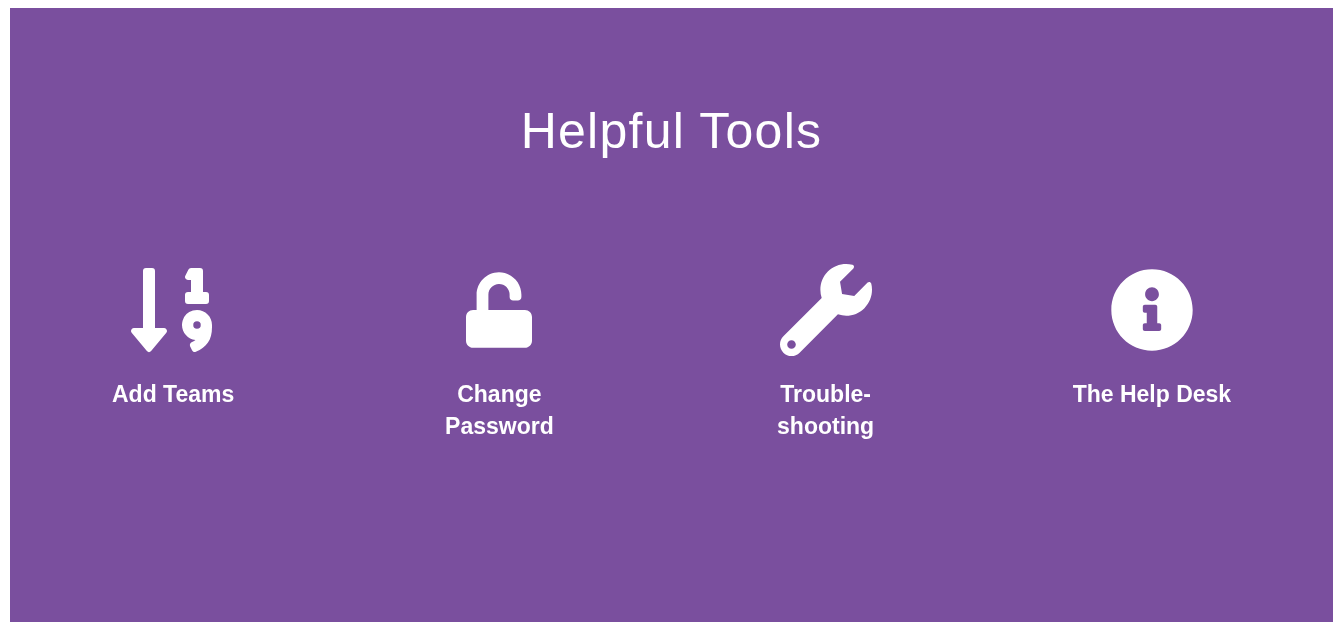 The height and width of the screenshot is (622, 1333). What do you see at coordinates (499, 410) in the screenshot?
I see `tool-link: Change Password` at bounding box center [499, 410].